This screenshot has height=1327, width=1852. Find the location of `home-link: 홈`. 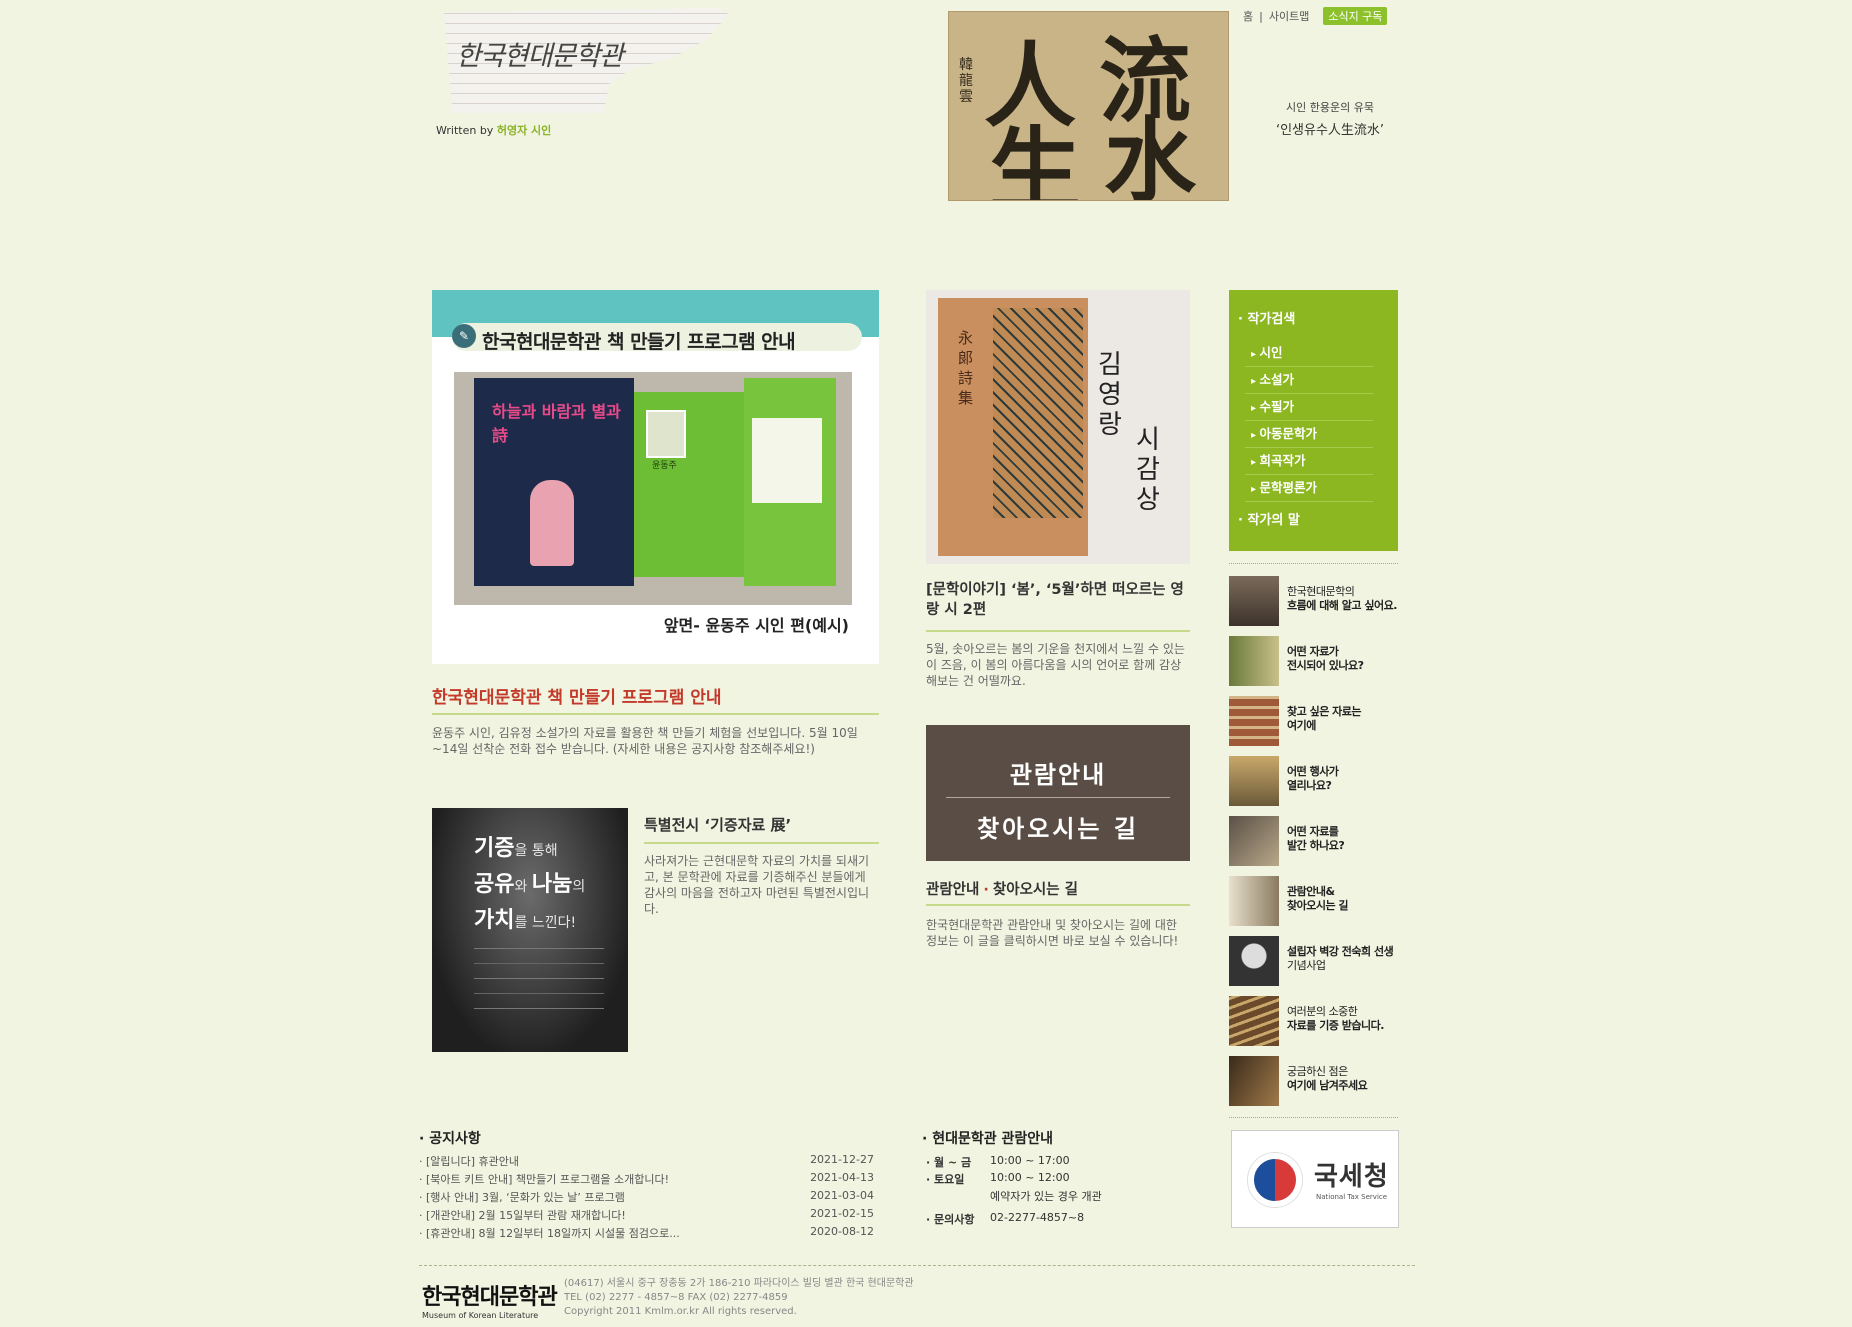

home-link: 홈 is located at coordinates (1248, 16).